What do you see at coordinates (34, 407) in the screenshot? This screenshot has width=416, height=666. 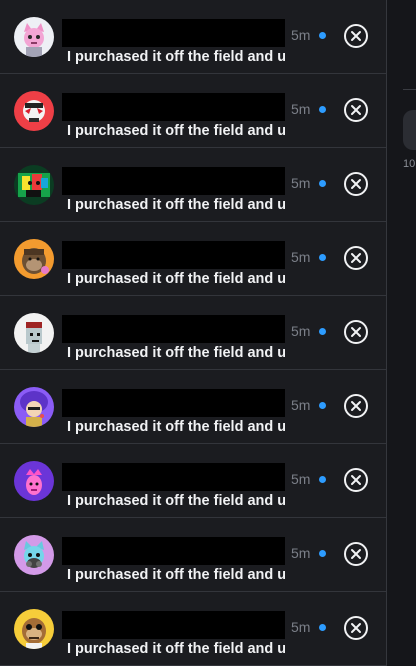 I see `purple-hair-avatar` at bounding box center [34, 407].